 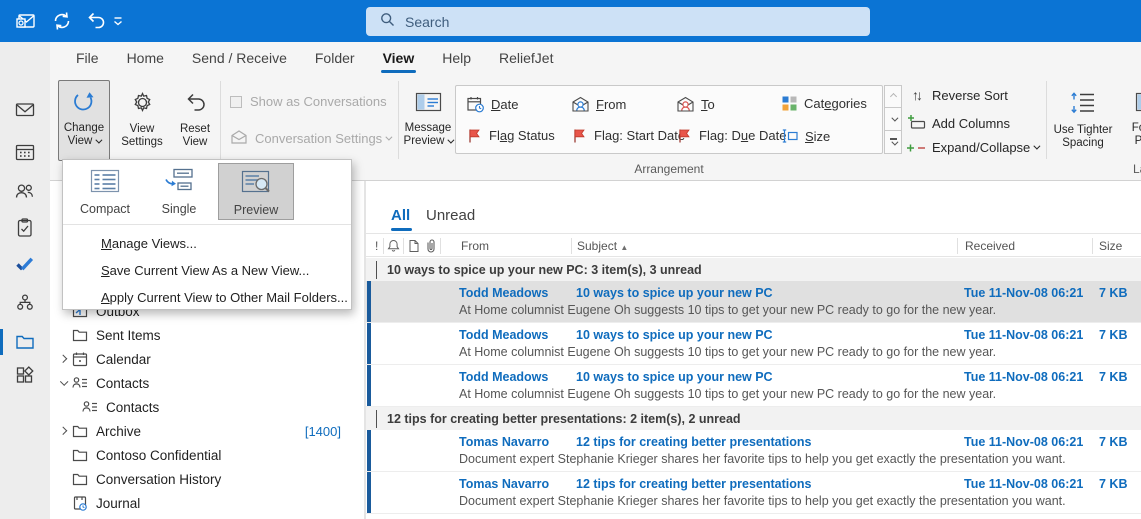 I want to click on to-icon, so click(x=685, y=104).